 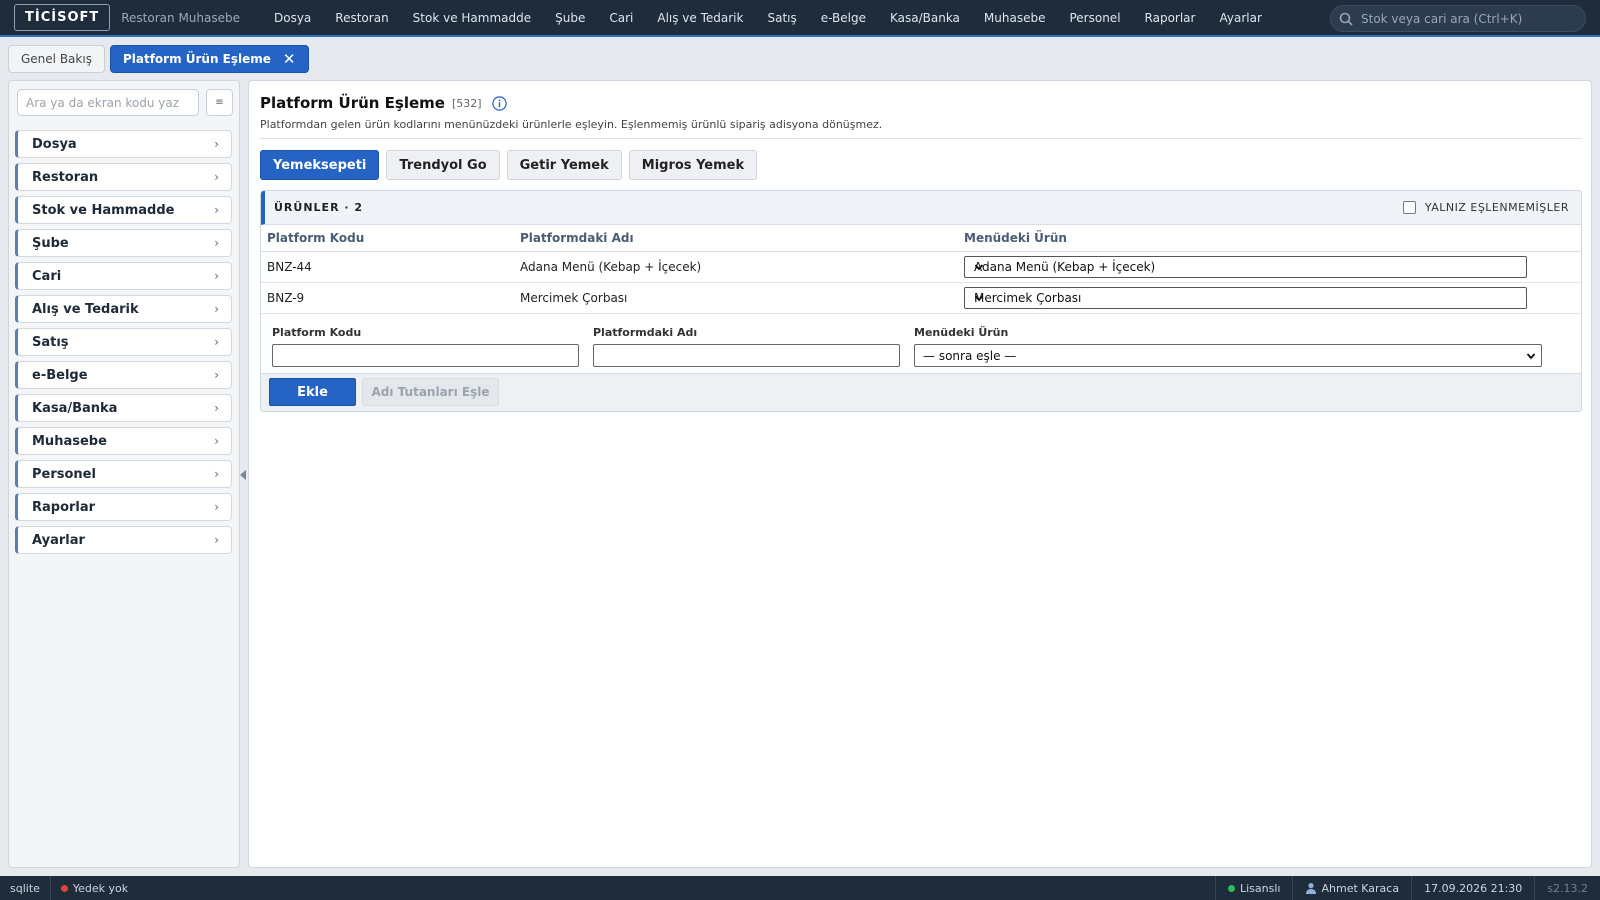 I want to click on sidebar-item-muhasebe: Muhasebe ›, so click(x=123, y=441).